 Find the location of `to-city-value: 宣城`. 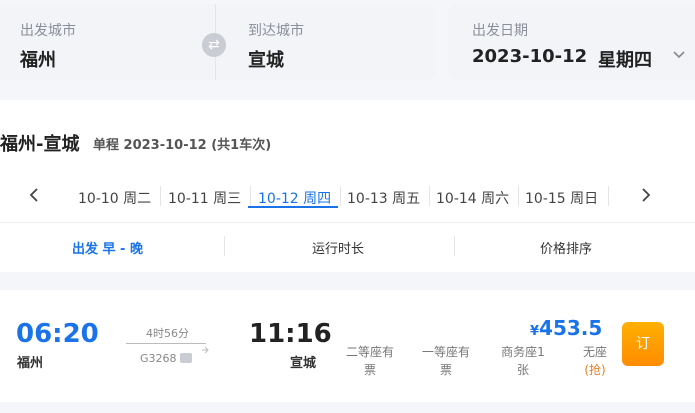

to-city-value: 宣城 is located at coordinates (266, 60).